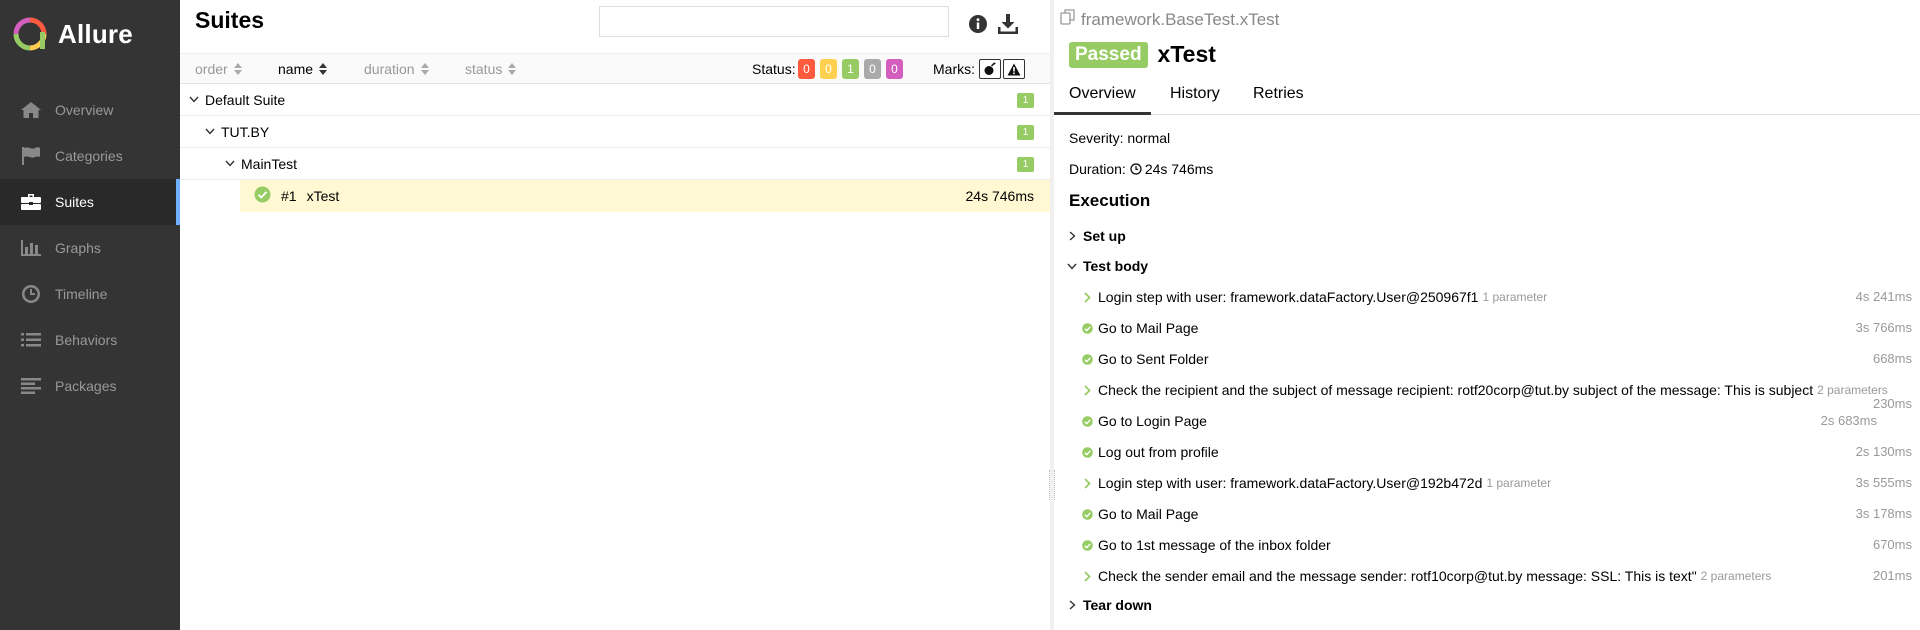 This screenshot has height=630, width=1920. Describe the element at coordinates (31, 294) in the screenshot. I see `clock-icon` at that location.